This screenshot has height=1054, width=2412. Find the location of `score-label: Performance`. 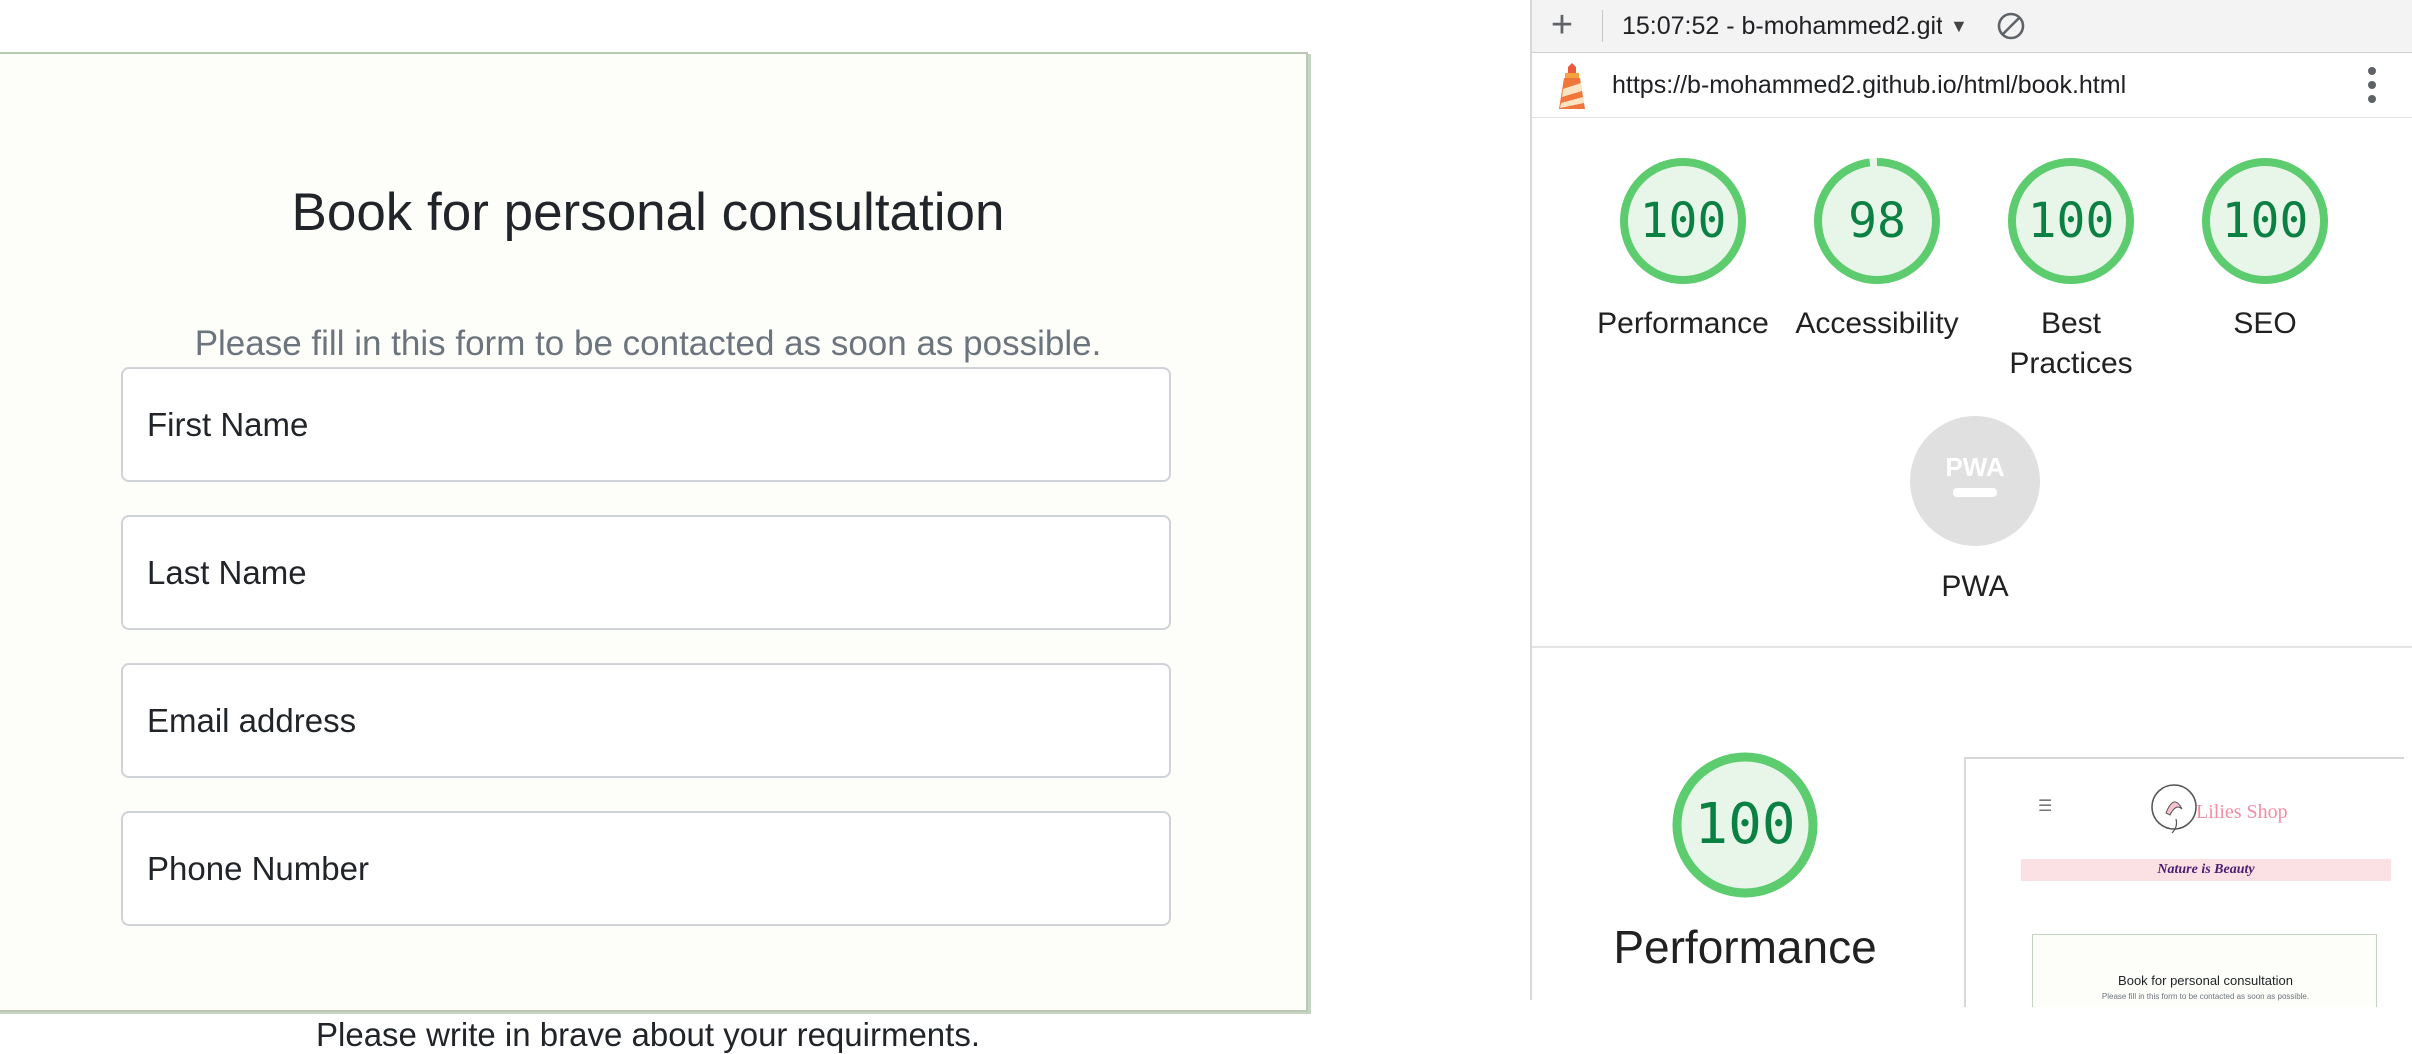

score-label: Performance is located at coordinates (1683, 323).